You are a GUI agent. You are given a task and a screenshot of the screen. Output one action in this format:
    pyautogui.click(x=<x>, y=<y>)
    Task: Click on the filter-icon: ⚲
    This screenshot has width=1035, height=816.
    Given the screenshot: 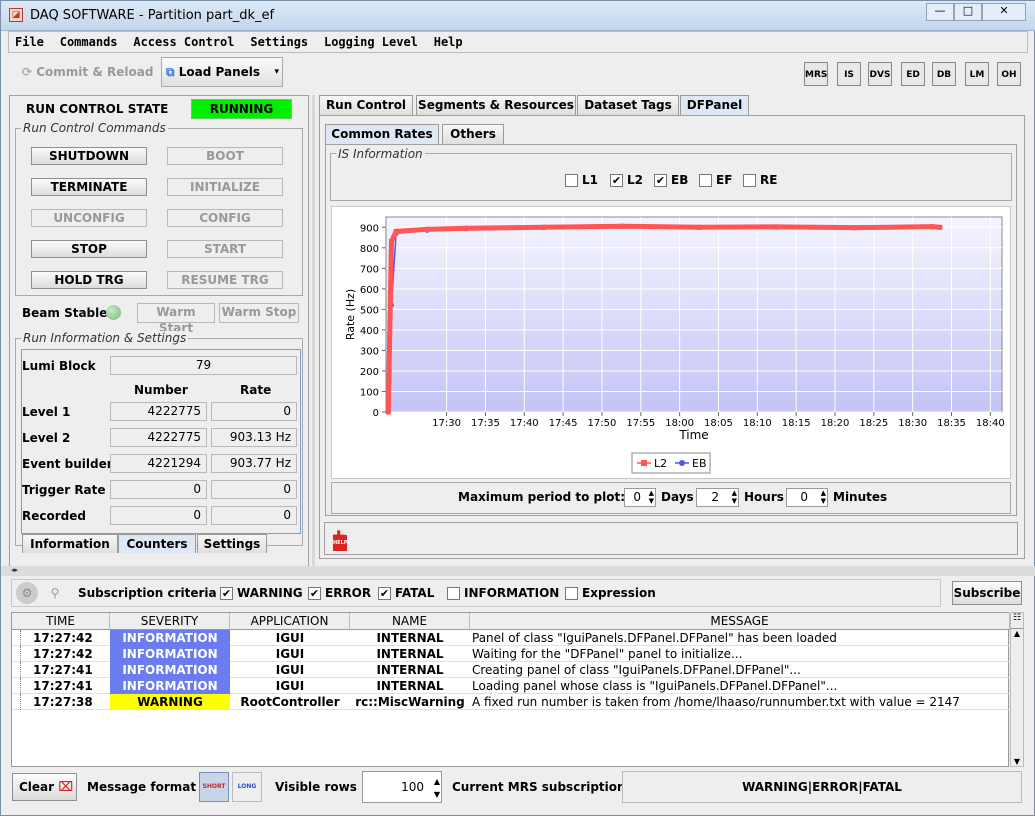 What is the action you would take?
    pyautogui.click(x=55, y=593)
    